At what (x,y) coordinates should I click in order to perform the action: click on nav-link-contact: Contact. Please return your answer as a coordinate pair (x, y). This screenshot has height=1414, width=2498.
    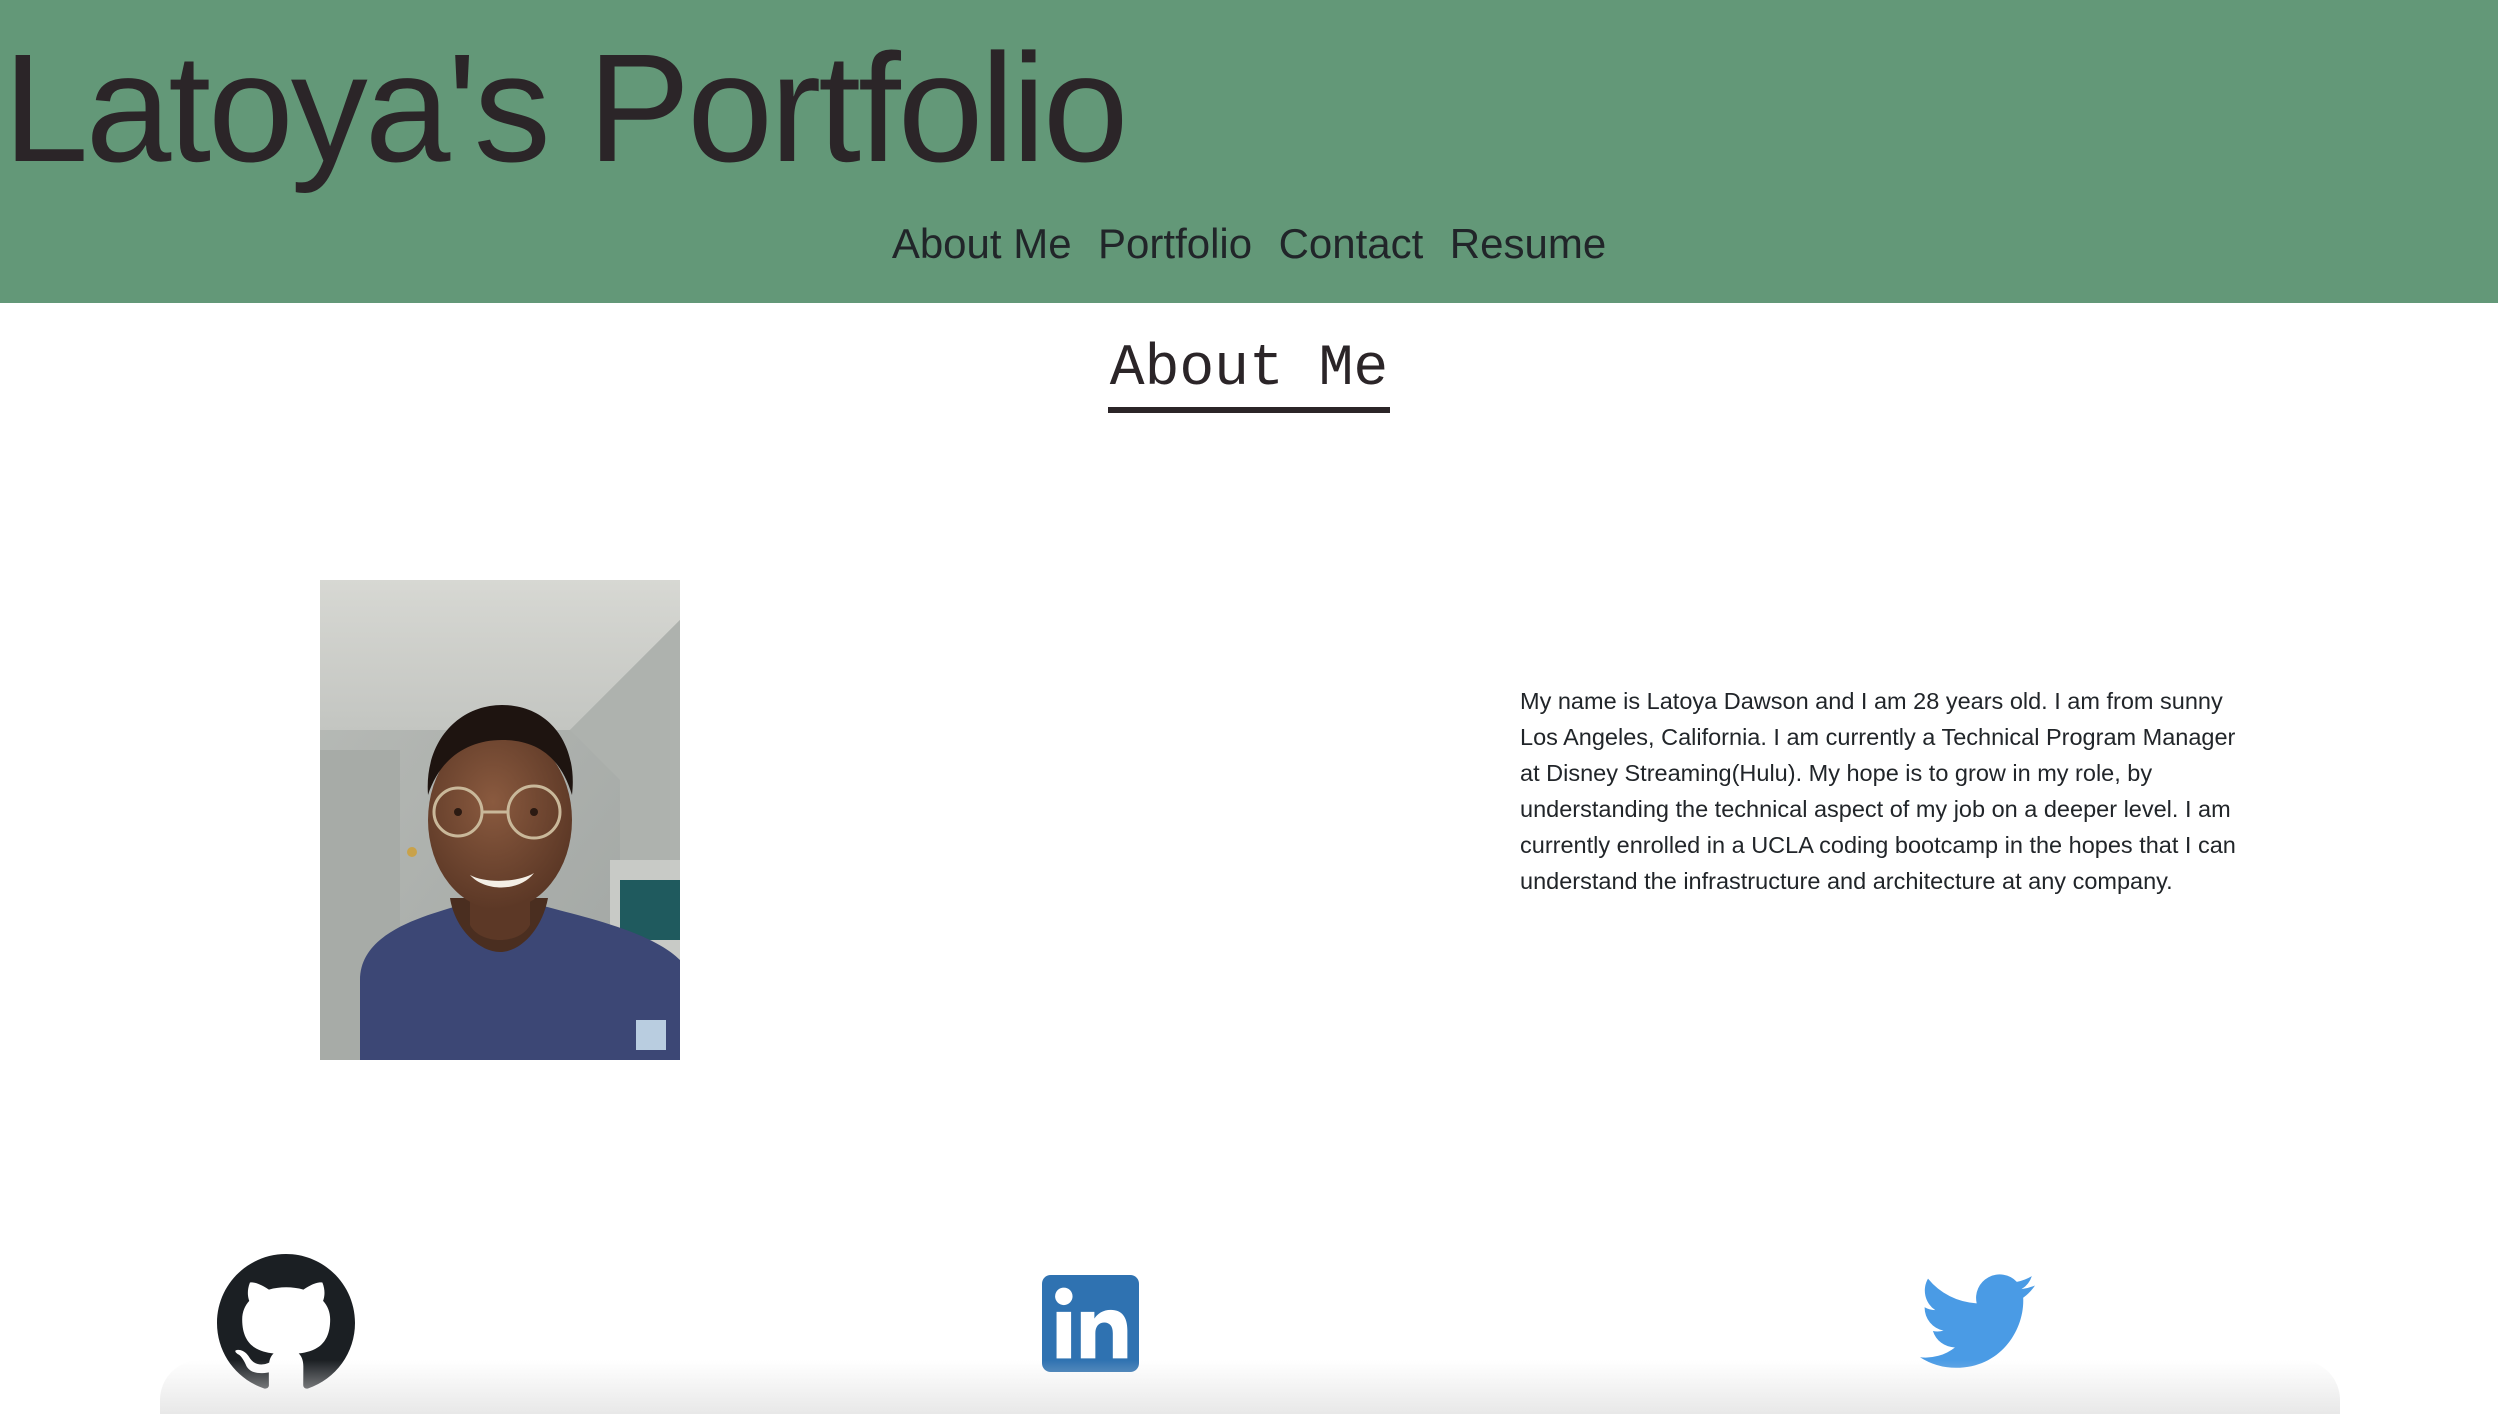
    Looking at the image, I should click on (1351, 244).